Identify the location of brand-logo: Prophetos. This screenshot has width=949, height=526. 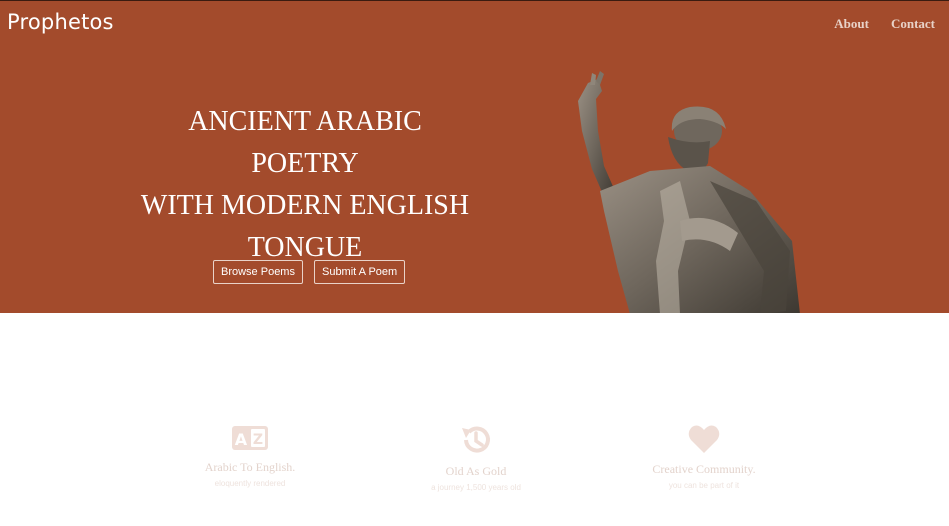
(60, 22).